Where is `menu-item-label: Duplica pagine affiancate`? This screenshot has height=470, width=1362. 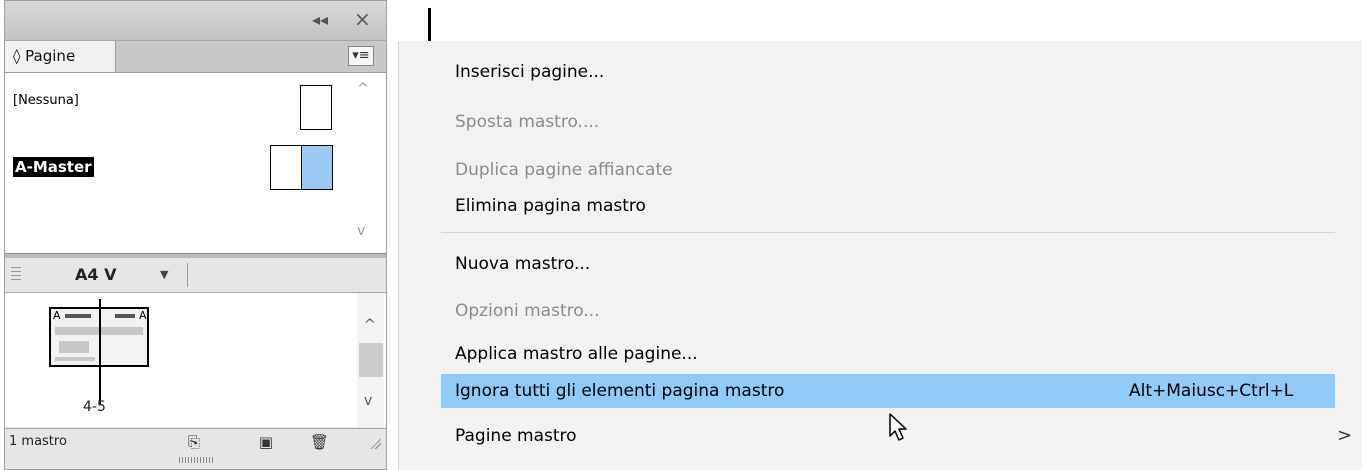 menu-item-label: Duplica pagine affiancate is located at coordinates (564, 170).